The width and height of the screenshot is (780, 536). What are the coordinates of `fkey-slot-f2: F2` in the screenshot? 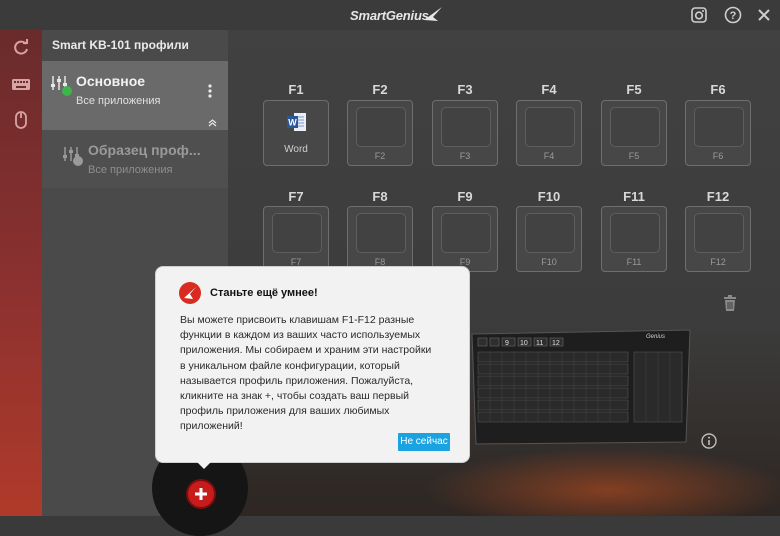 It's located at (380, 133).